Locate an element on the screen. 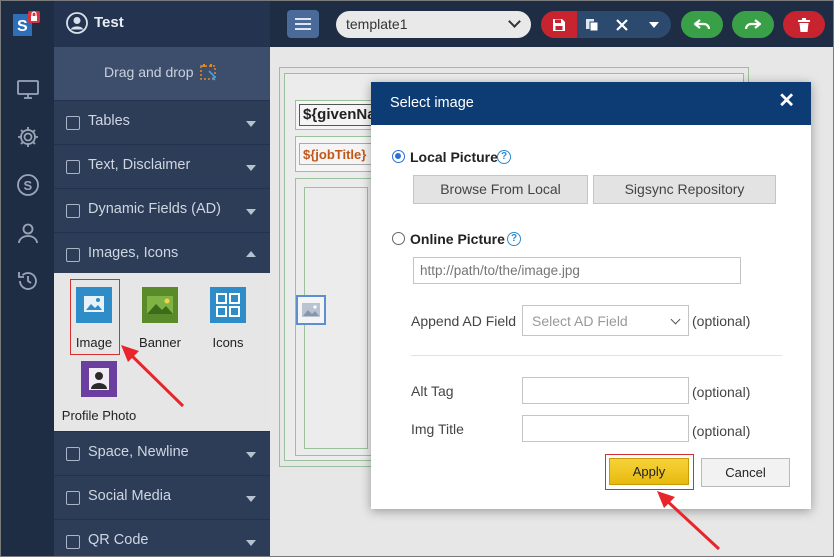  social-icon is located at coordinates (73, 498).